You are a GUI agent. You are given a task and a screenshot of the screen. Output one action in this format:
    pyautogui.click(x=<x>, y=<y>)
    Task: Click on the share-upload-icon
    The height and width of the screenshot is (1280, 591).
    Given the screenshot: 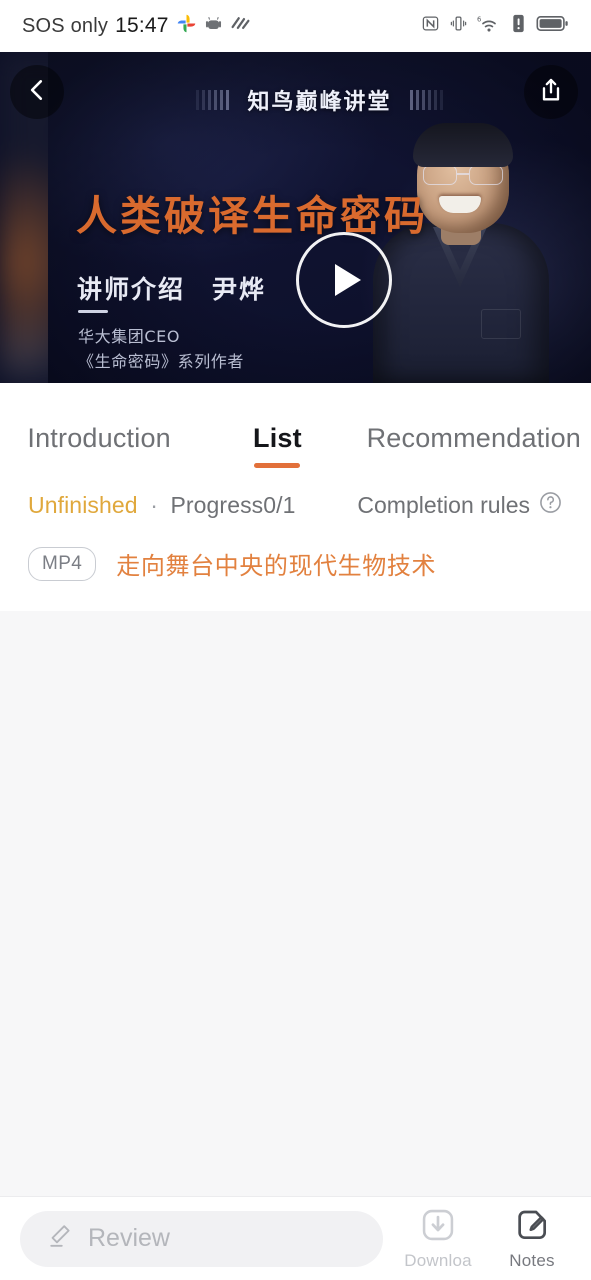 What is the action you would take?
    pyautogui.click(x=551, y=92)
    